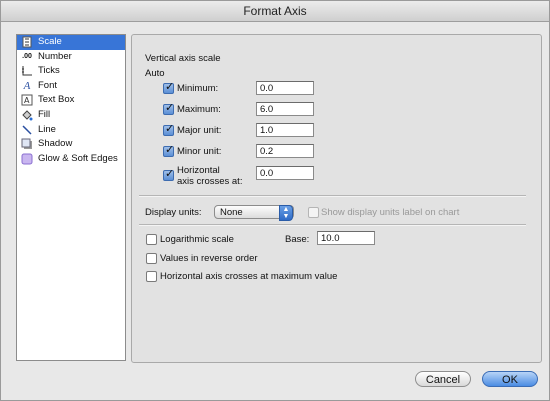 This screenshot has width=550, height=401. Describe the element at coordinates (55, 144) in the screenshot. I see `sidebar-item-label: Shadow` at that location.